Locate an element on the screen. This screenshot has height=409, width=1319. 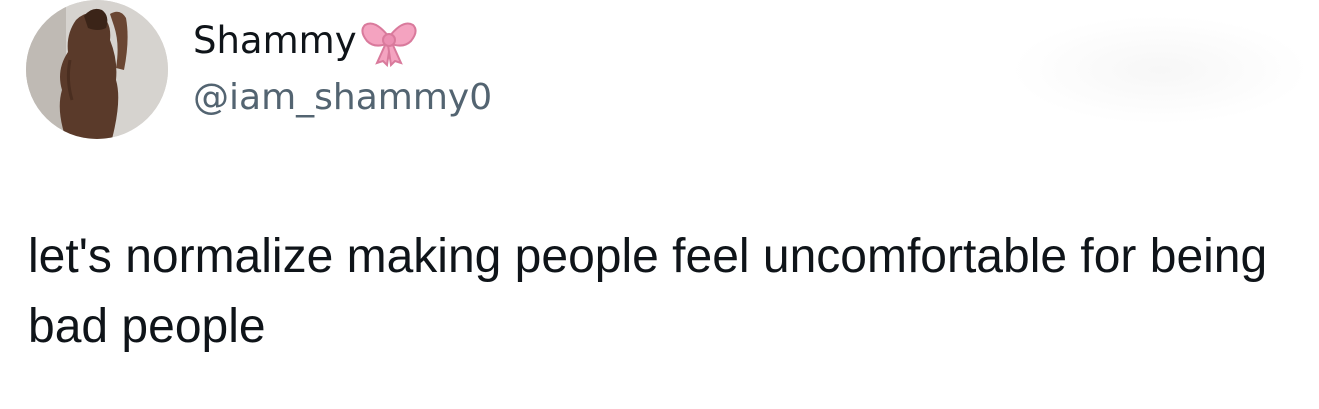
background-shadow is located at coordinates (1160, 70).